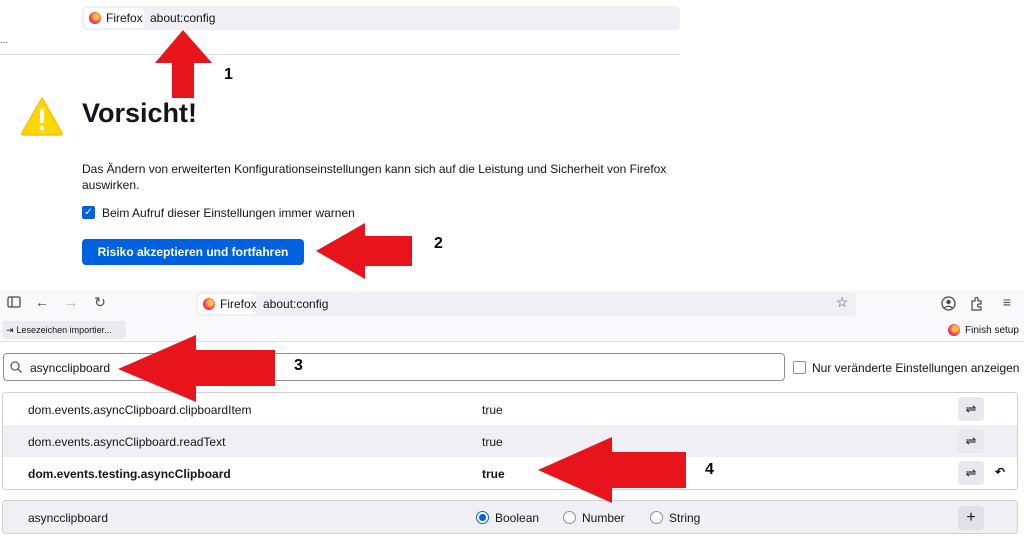 Image resolution: width=1024 pixels, height=542 pixels. What do you see at coordinates (183, 64) in the screenshot?
I see `annotation-arrow-up` at bounding box center [183, 64].